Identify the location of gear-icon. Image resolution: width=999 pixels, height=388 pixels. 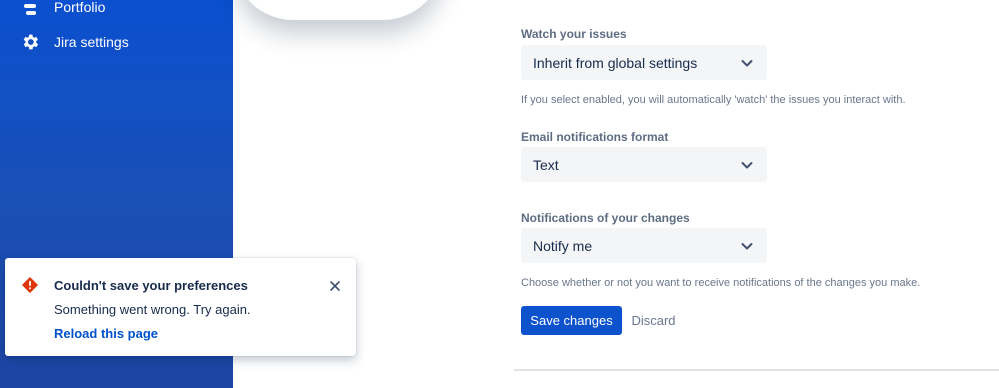
(30, 42).